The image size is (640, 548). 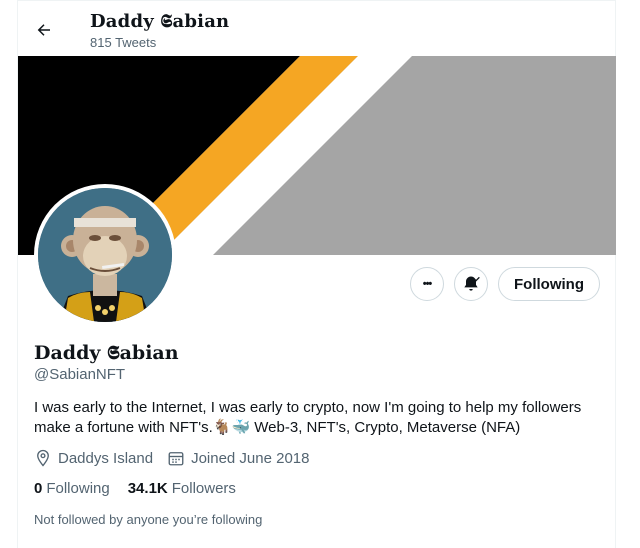 What do you see at coordinates (203, 488) in the screenshot?
I see `followers-label: Followers` at bounding box center [203, 488].